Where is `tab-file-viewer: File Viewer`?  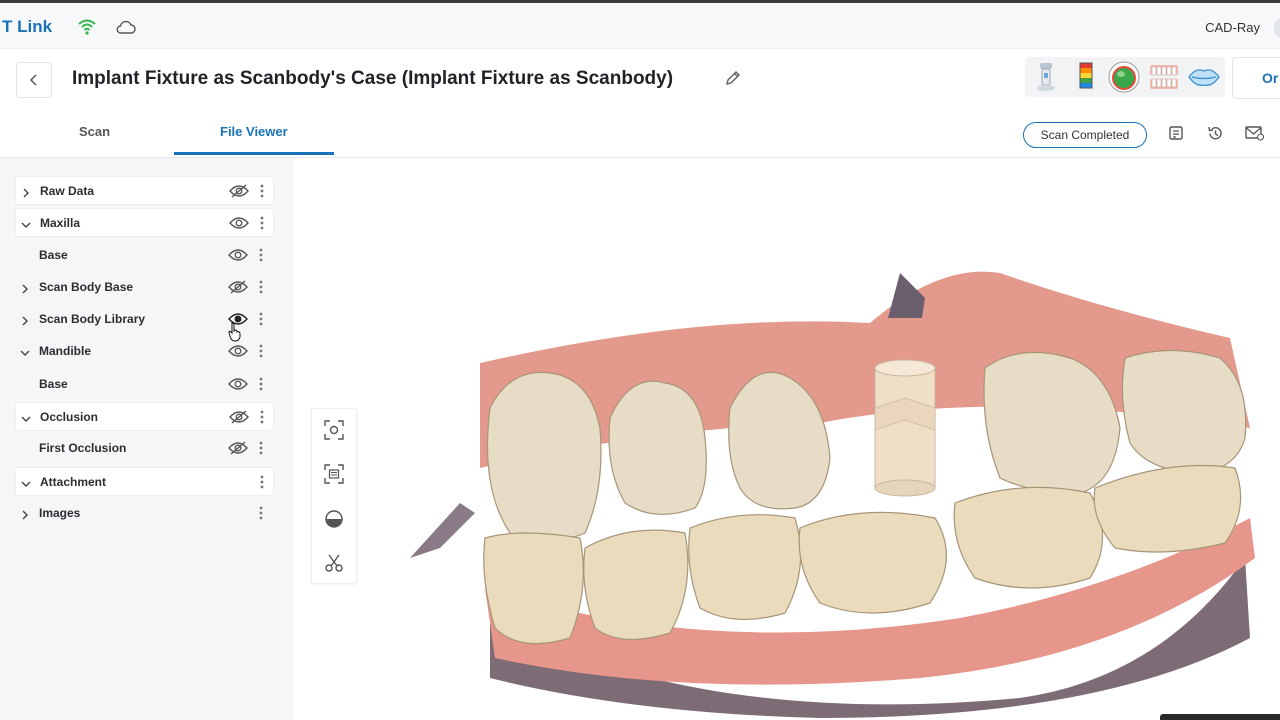
tab-file-viewer: File Viewer is located at coordinates (254, 131).